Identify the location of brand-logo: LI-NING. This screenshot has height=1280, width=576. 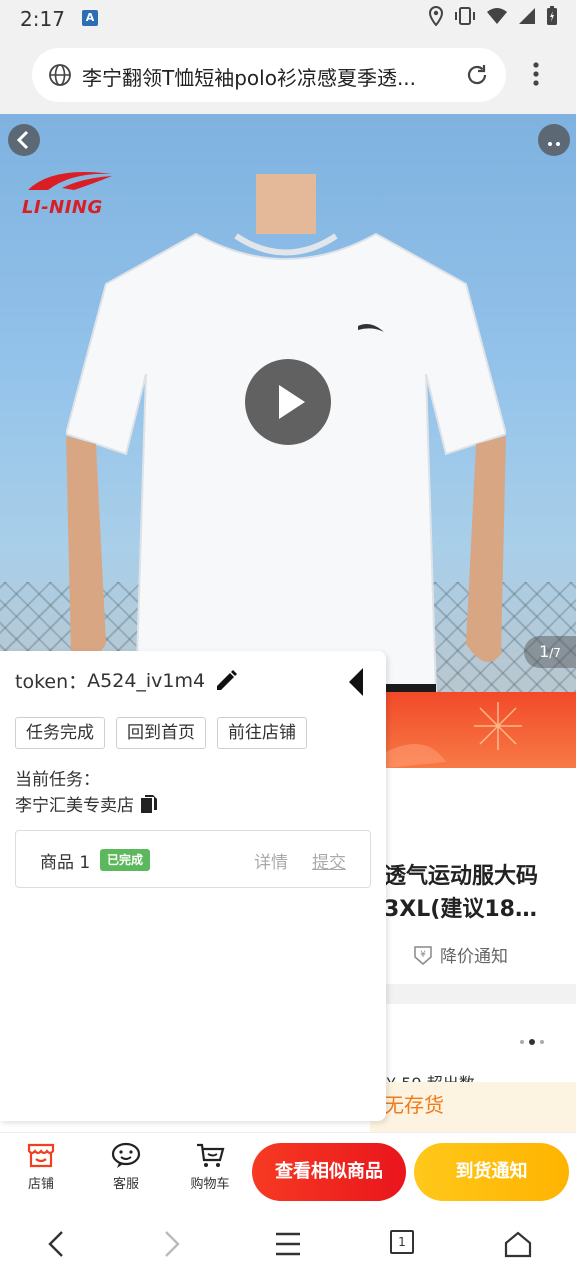
(70, 191).